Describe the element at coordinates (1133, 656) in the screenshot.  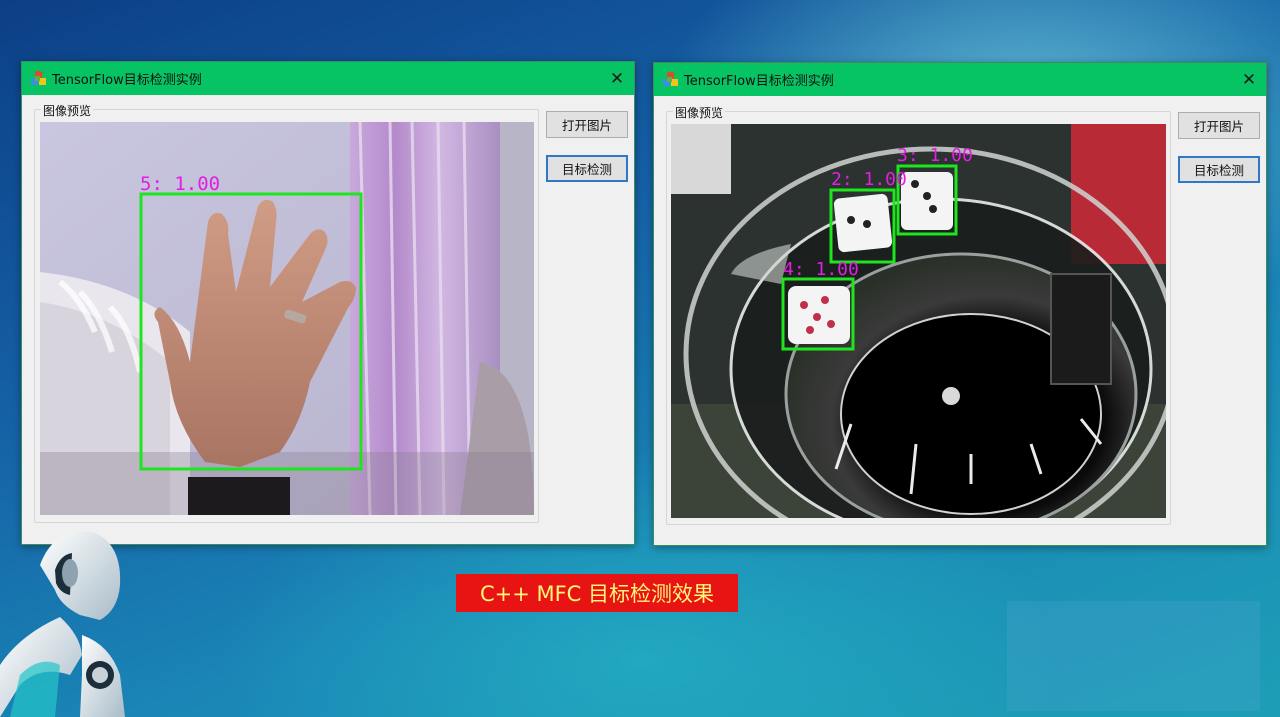
I see `background-panel` at that location.